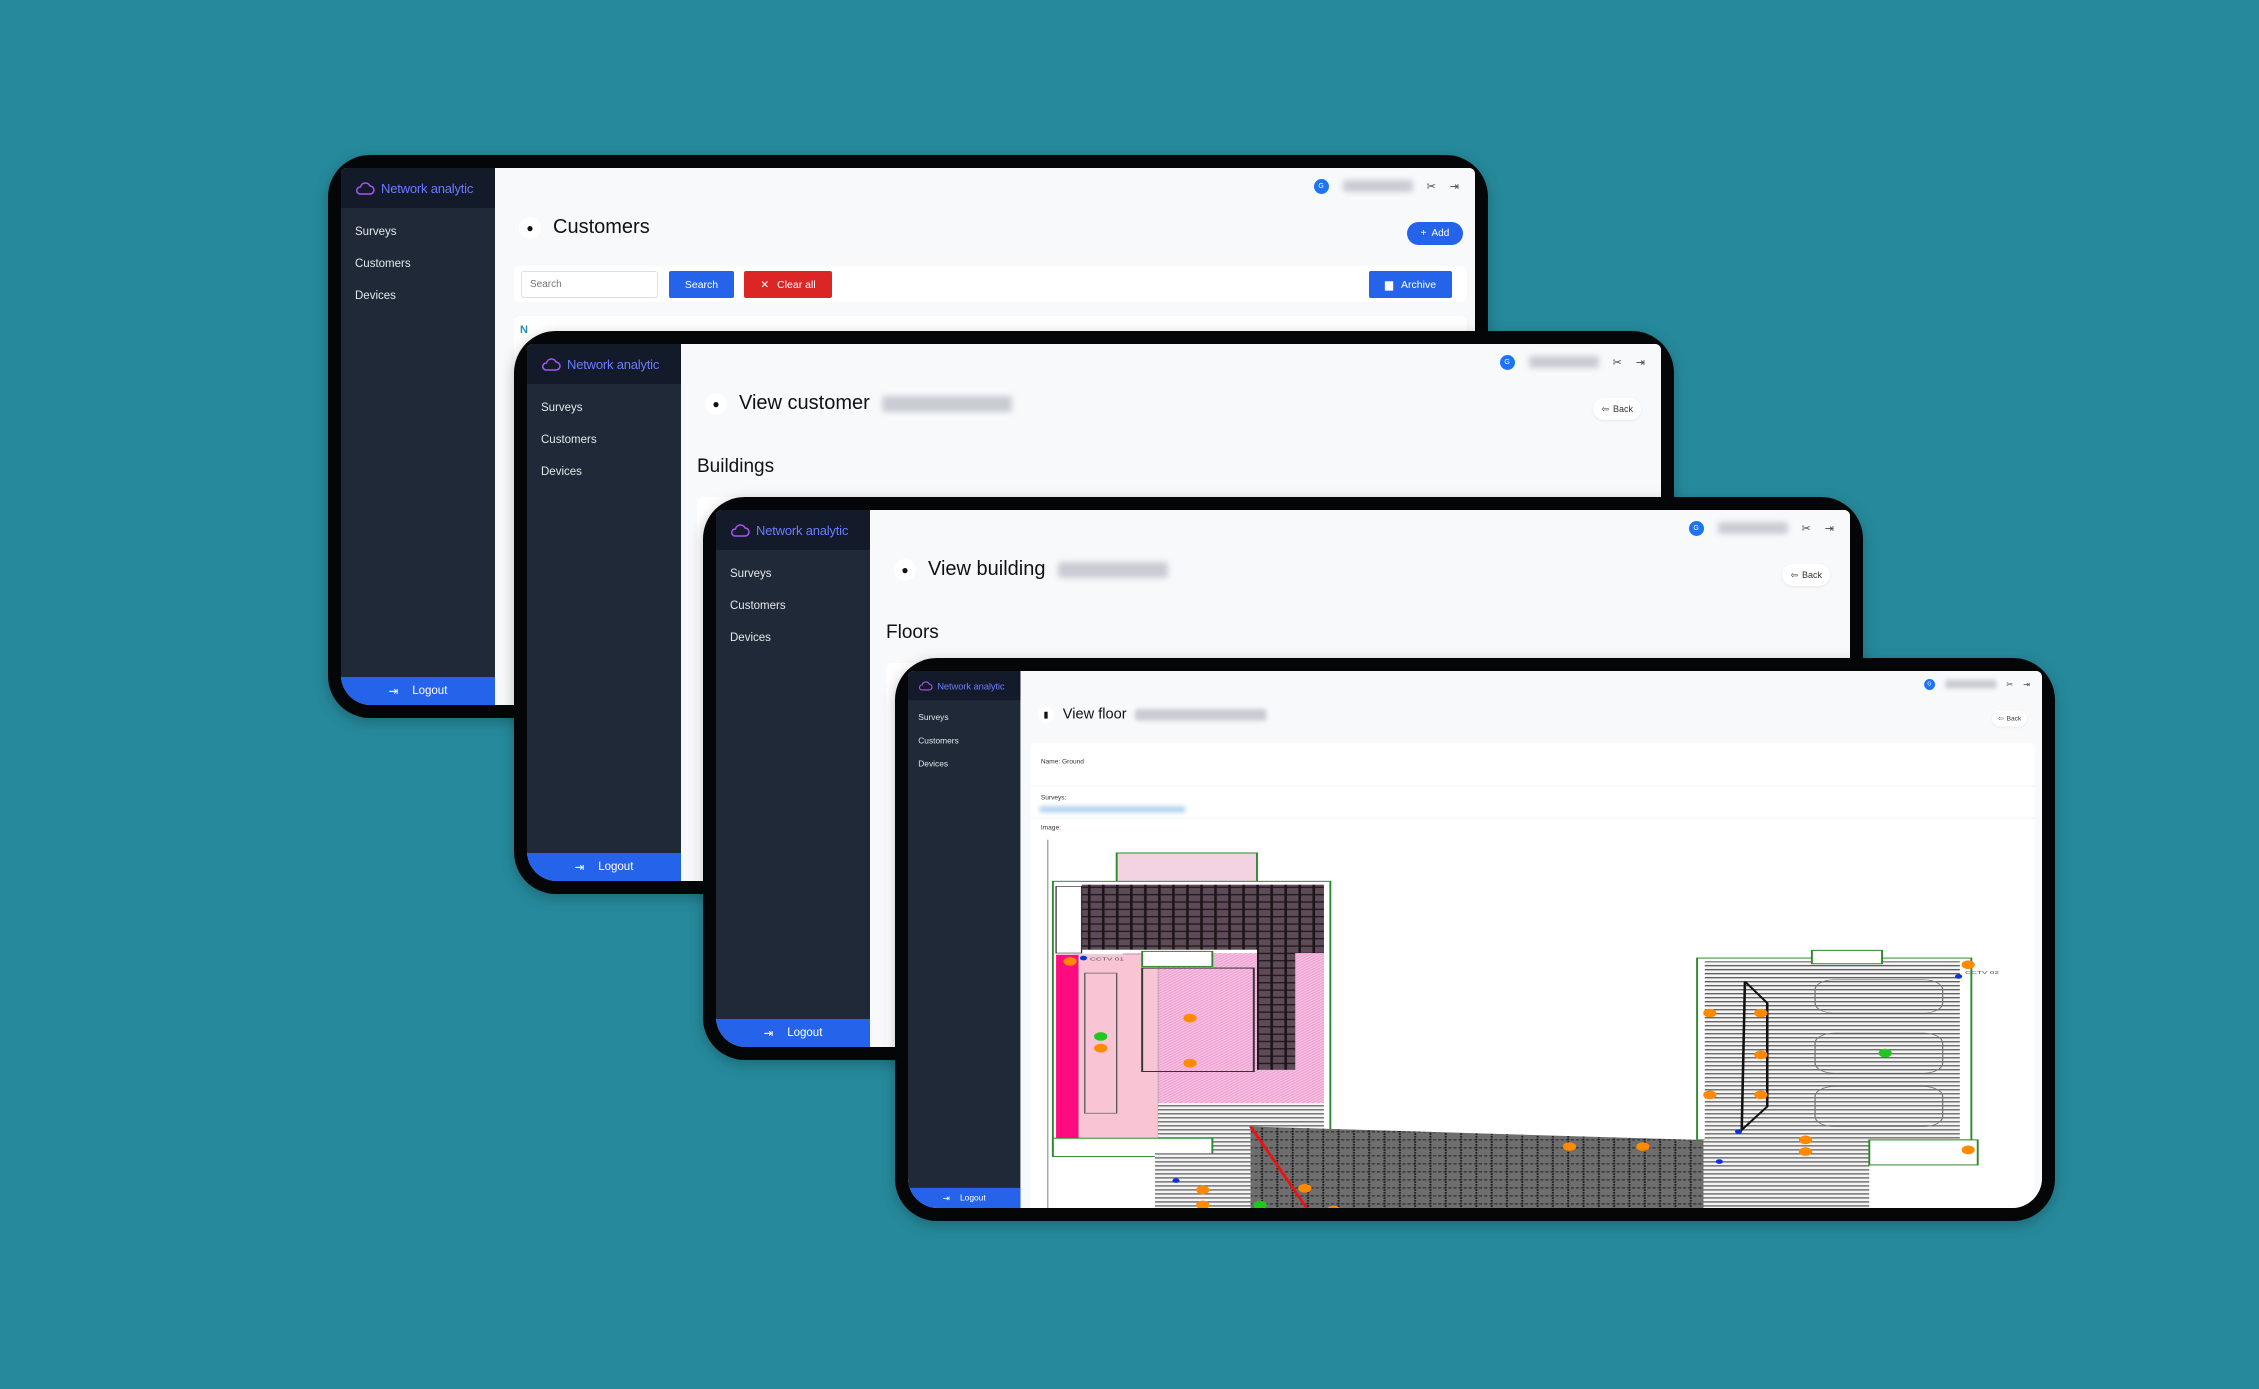  I want to click on plan-label-cctv-02: CCTV 02, so click(1982, 973).